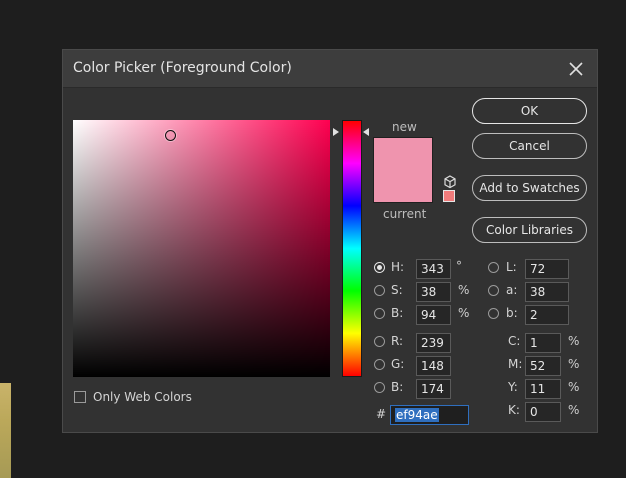  What do you see at coordinates (5, 430) in the screenshot?
I see `background-image-thumbnail` at bounding box center [5, 430].